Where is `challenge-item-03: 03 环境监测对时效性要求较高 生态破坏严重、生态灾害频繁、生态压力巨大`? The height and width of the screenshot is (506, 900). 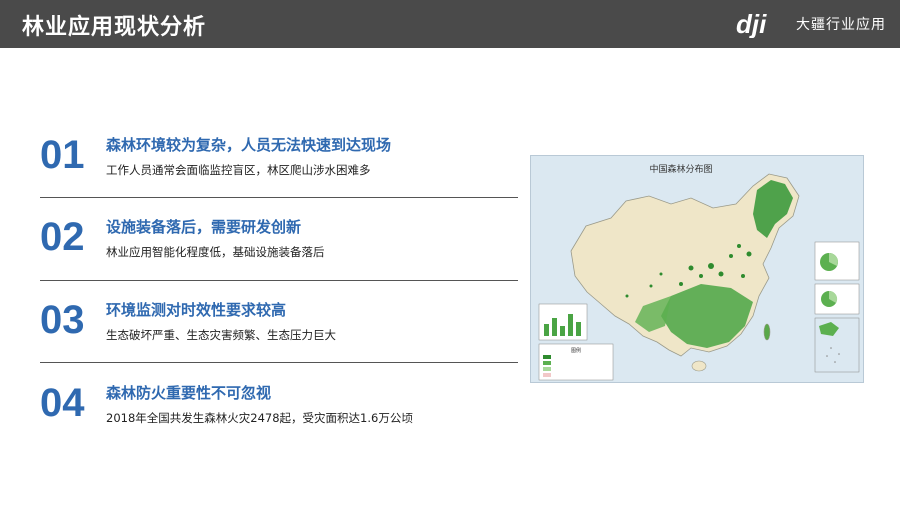
challenge-item-03: 03 环境监测对时效性要求较高 生态破坏严重、生态灾害频繁、生态压力巨大 is located at coordinates (279, 330).